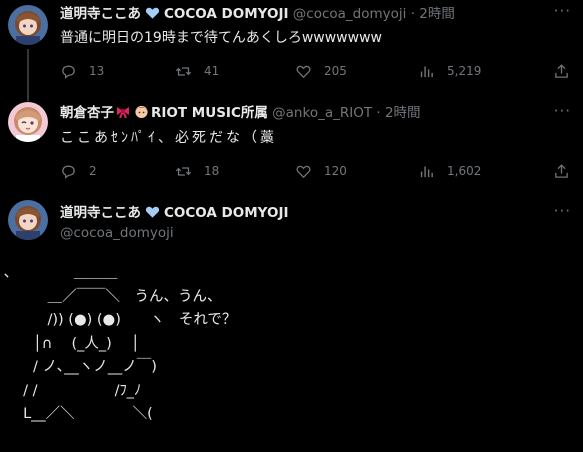 The image size is (583, 452). Describe the element at coordinates (221, 38) in the screenshot. I see `tweet-text: 普通に明日の19時まで待てんあくしろwwwwwww` at that location.